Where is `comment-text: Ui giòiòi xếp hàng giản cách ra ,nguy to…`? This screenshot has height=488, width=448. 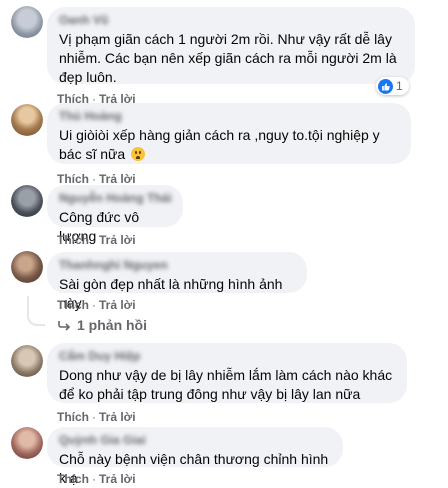 comment-text: Ui giòiòi xếp hàng giản cách ra ,nguy to… is located at coordinates (229, 145).